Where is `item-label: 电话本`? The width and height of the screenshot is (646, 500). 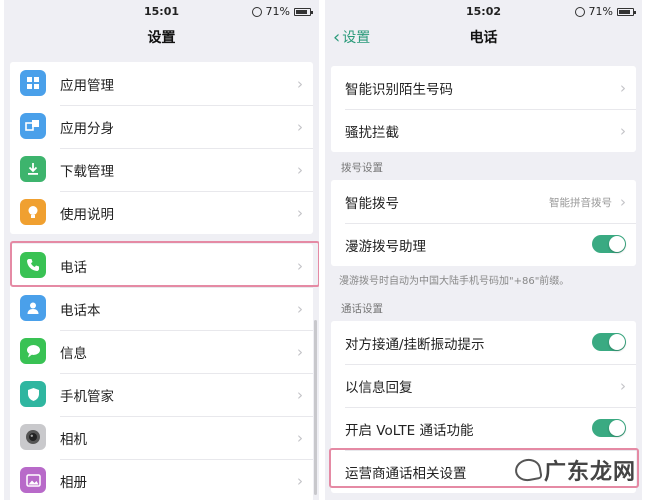
item-label: 电话本 is located at coordinates (80, 310).